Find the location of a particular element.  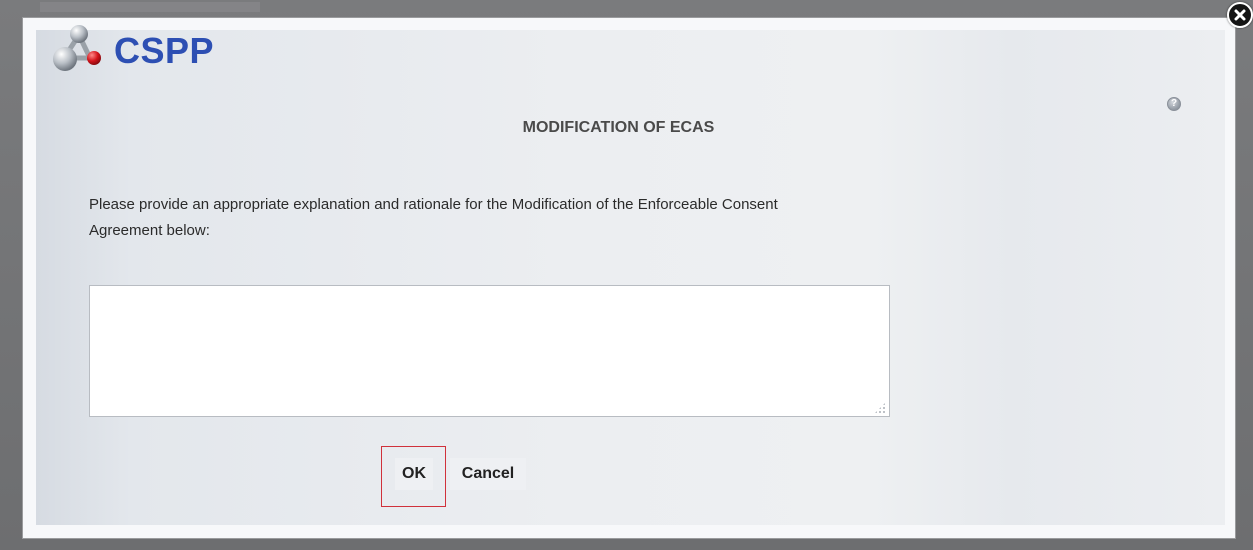

dialog-title-text: MODIFICATION OF ECAS is located at coordinates (618, 127).